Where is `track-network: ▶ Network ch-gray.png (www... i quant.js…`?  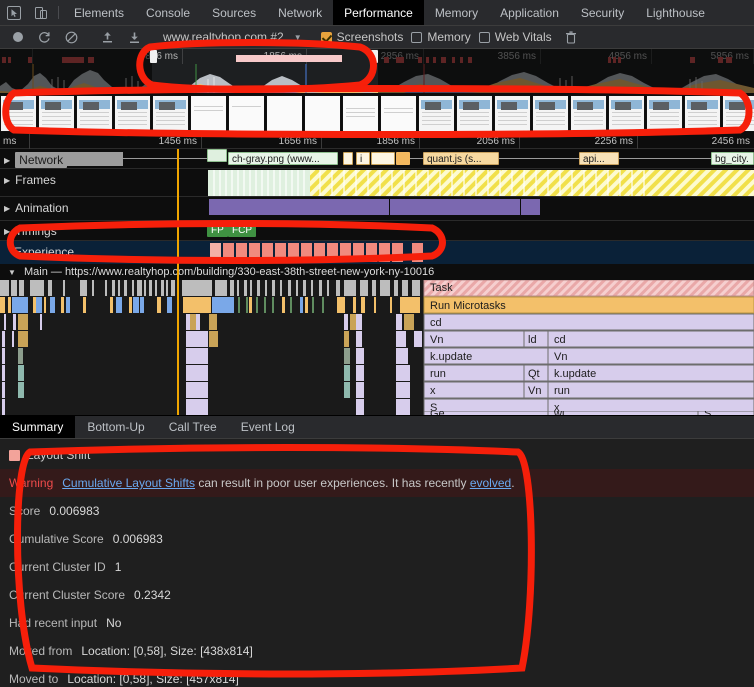 track-network: ▶ Network ch-gray.png (www... i quant.js… is located at coordinates (377, 159).